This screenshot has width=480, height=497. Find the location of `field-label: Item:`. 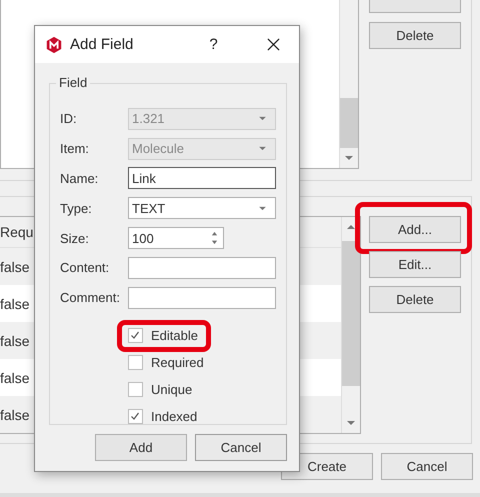

field-label: Item: is located at coordinates (75, 148).